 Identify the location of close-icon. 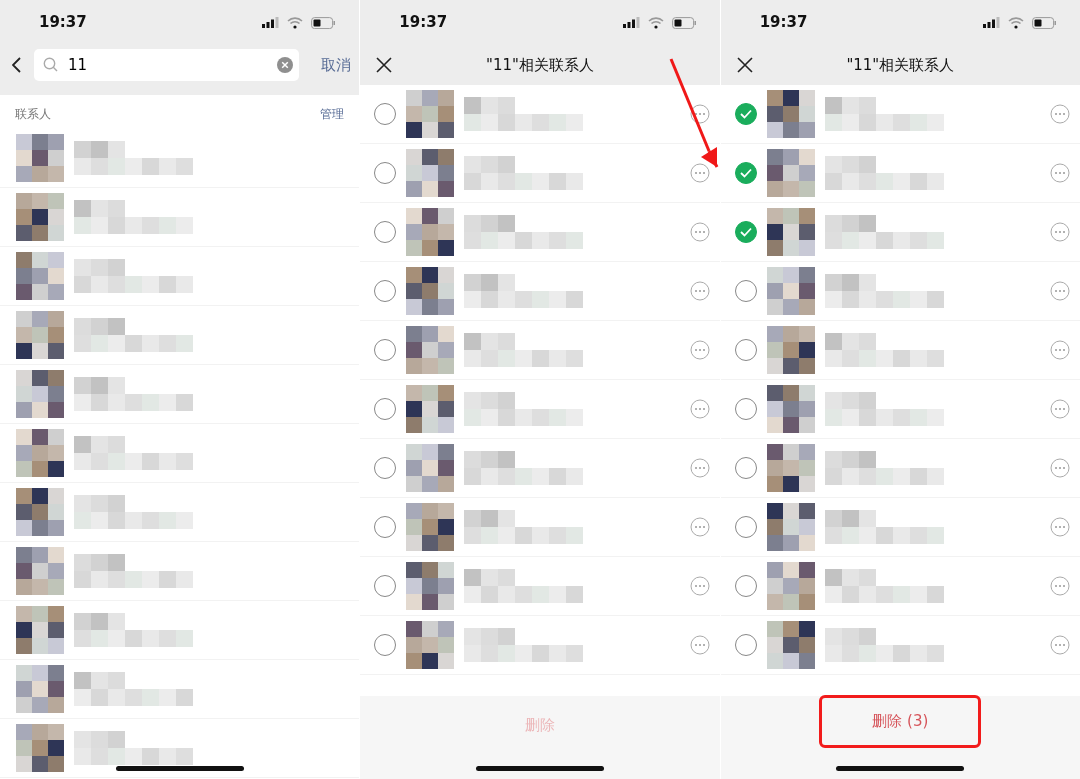
(744, 65).